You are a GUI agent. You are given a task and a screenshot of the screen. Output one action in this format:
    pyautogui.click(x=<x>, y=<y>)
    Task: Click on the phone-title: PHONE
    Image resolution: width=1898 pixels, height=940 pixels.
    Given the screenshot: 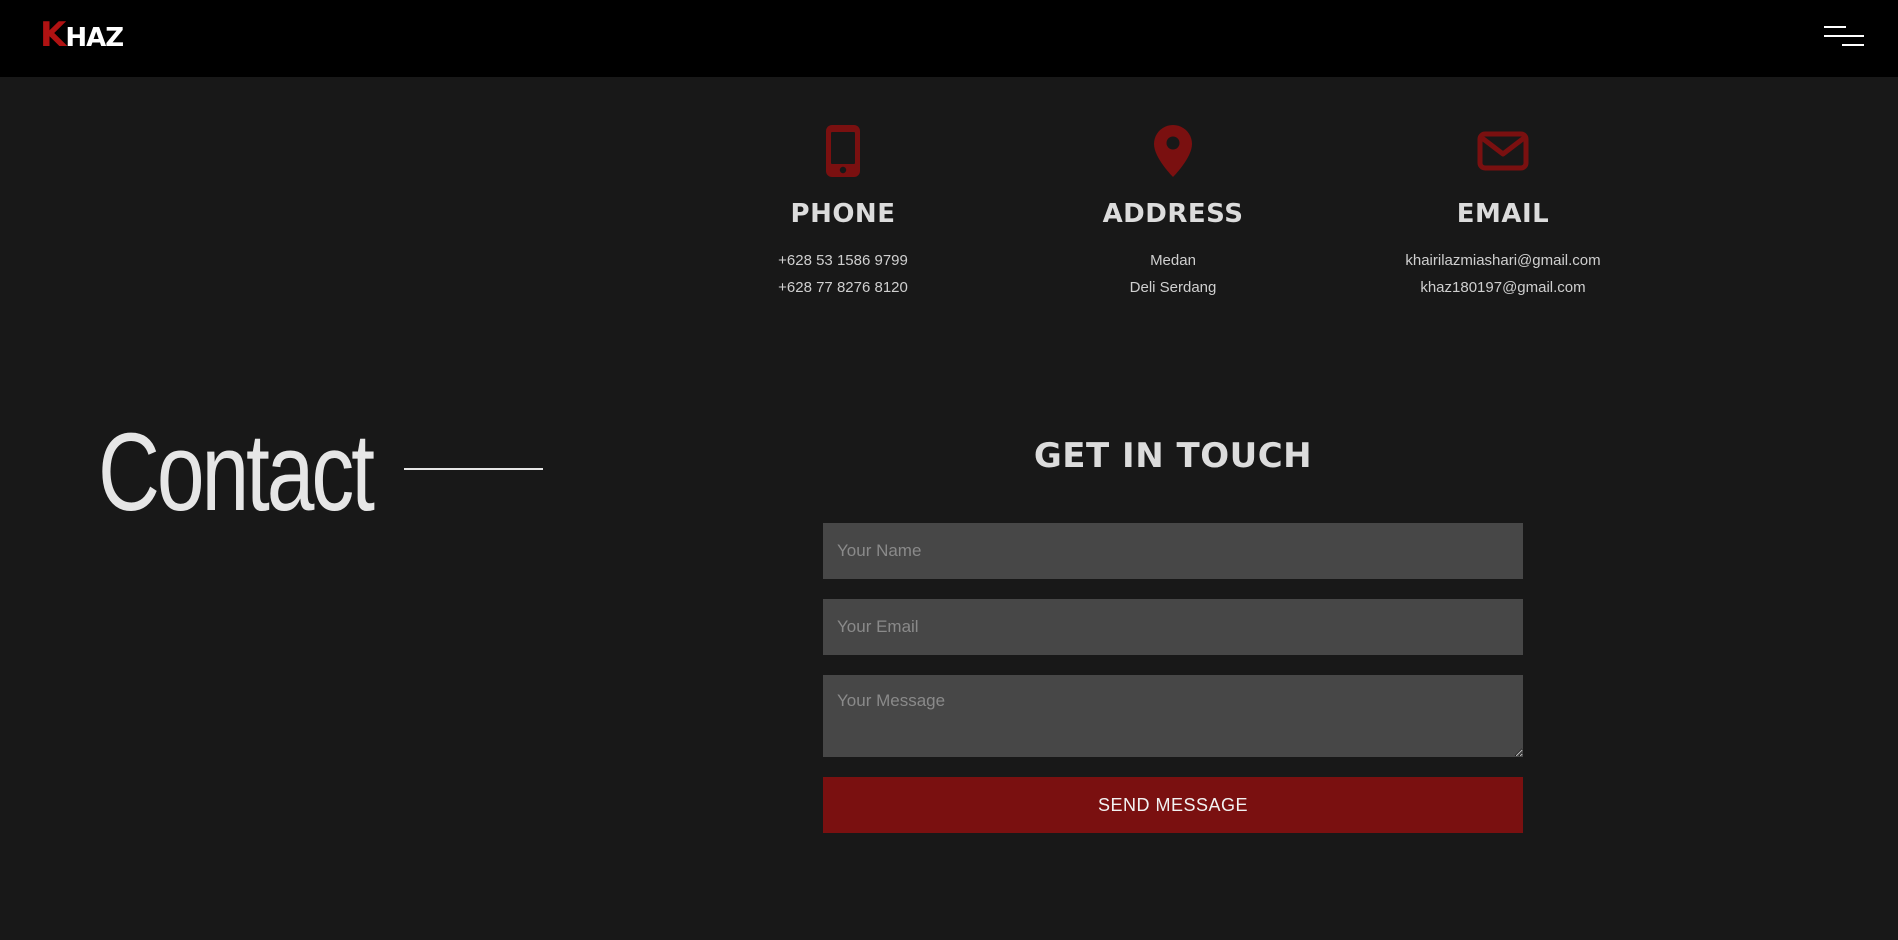 What is the action you would take?
    pyautogui.click(x=843, y=214)
    